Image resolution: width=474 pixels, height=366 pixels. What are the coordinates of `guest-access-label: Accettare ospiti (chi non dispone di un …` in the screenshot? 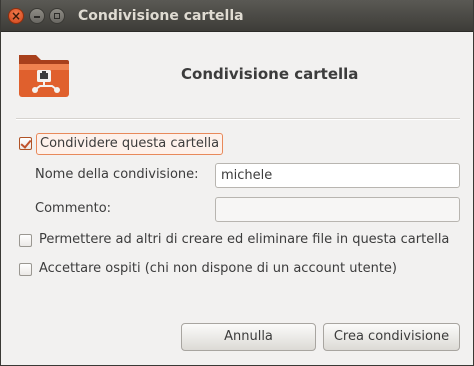 It's located at (218, 268).